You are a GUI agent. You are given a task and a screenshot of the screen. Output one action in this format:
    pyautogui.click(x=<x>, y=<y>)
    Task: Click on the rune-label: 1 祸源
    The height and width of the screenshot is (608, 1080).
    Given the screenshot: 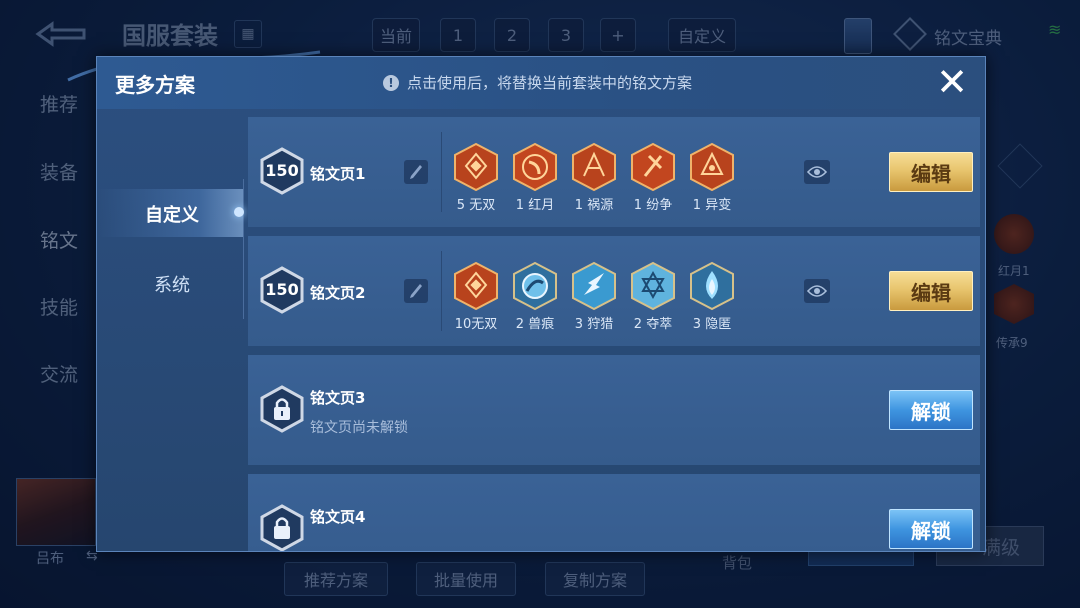 What is the action you would take?
    pyautogui.click(x=594, y=205)
    